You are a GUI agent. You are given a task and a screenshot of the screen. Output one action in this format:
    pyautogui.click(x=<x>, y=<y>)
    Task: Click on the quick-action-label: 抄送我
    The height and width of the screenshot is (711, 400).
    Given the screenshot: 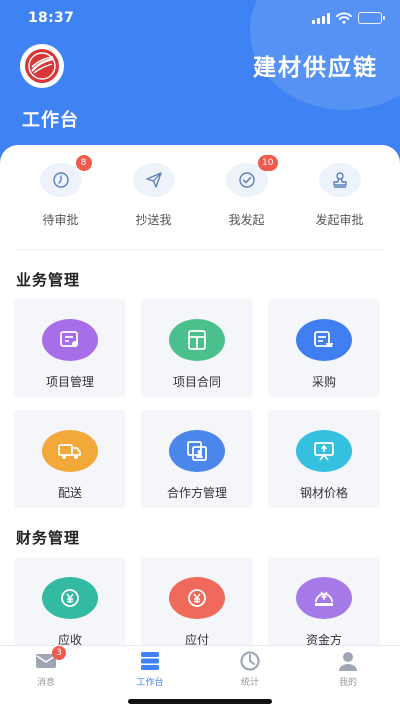 What is the action you would take?
    pyautogui.click(x=153, y=220)
    